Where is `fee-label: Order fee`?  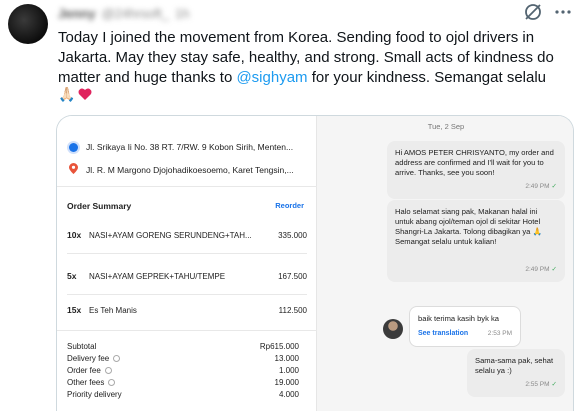 fee-label: Order fee is located at coordinates (84, 370).